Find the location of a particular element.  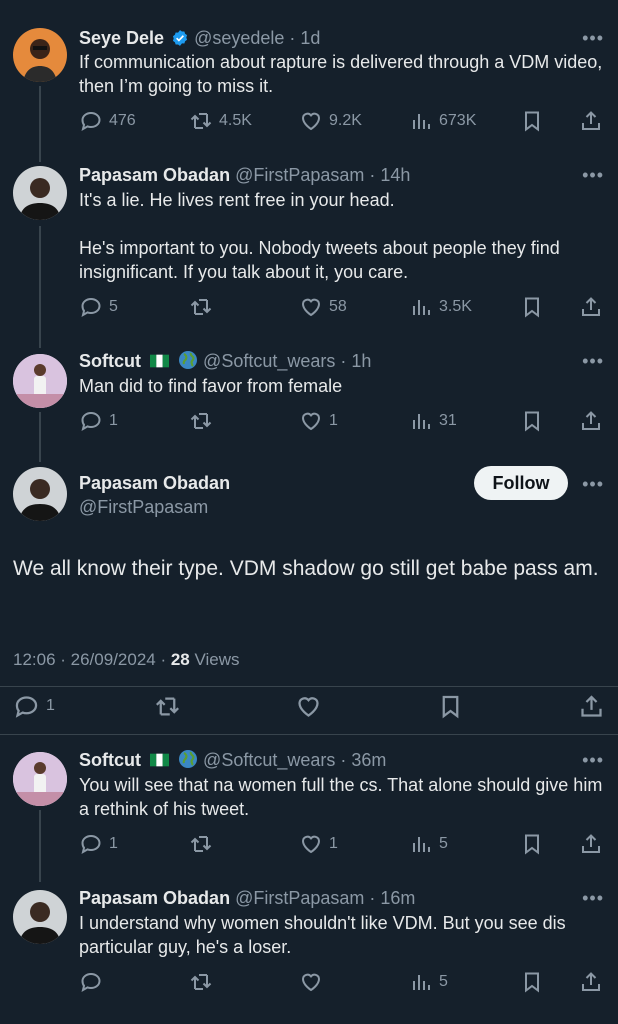

views-count: 28 is located at coordinates (180, 659).